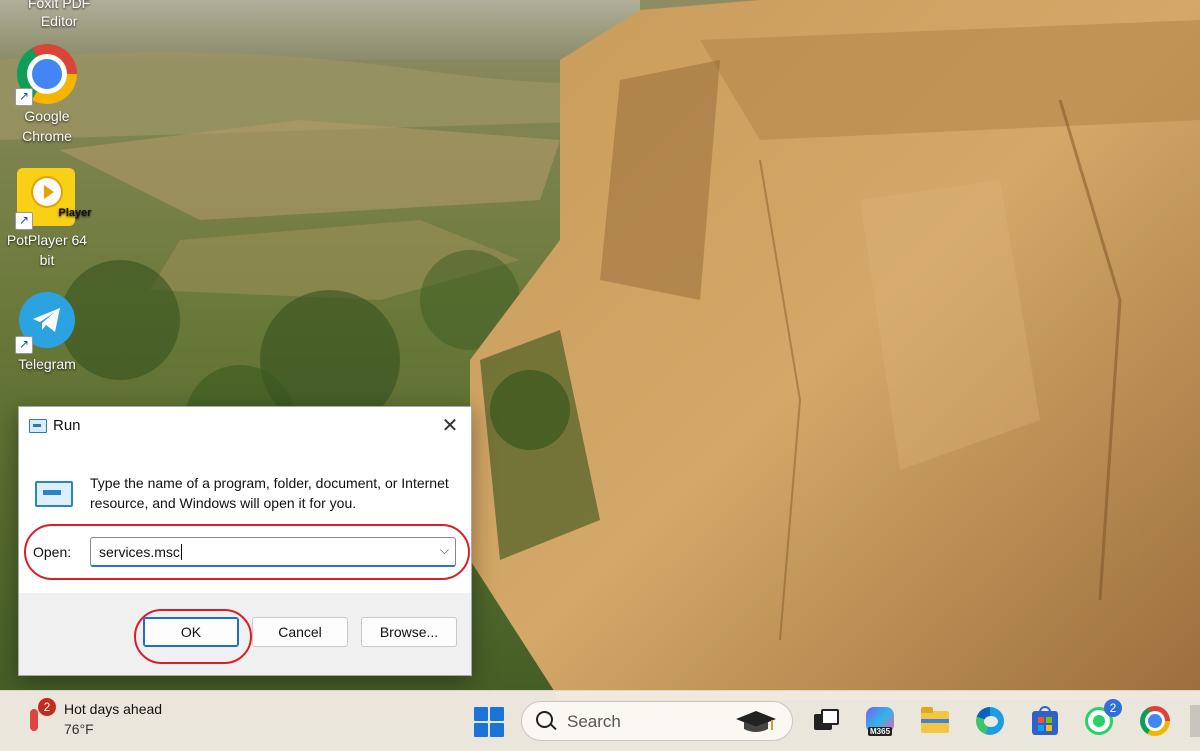  I want to click on task-view-icon, so click(826, 721).